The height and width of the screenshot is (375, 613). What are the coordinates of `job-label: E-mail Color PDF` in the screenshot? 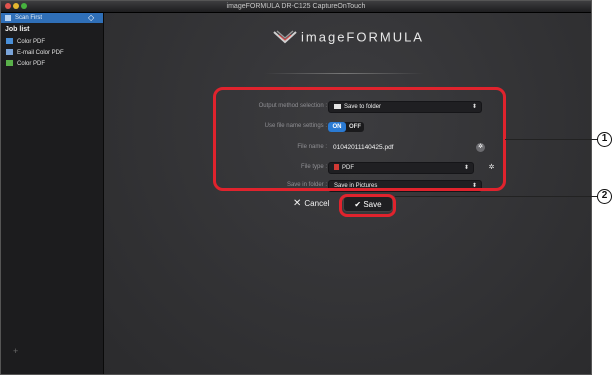 It's located at (40, 53).